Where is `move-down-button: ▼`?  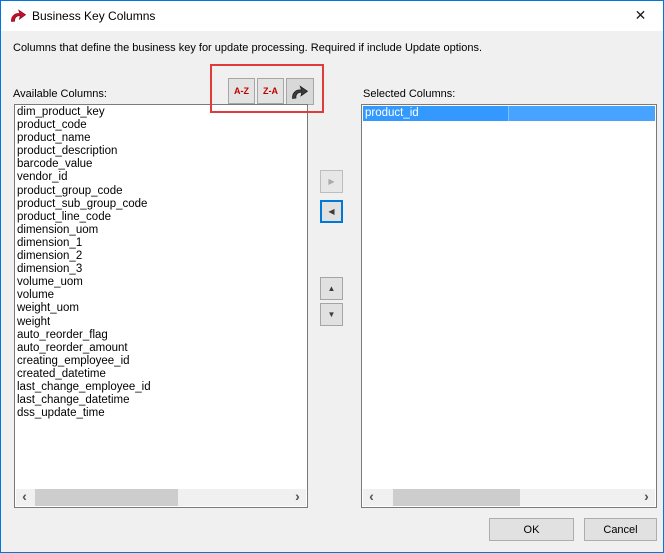
move-down-button: ▼ is located at coordinates (331, 314).